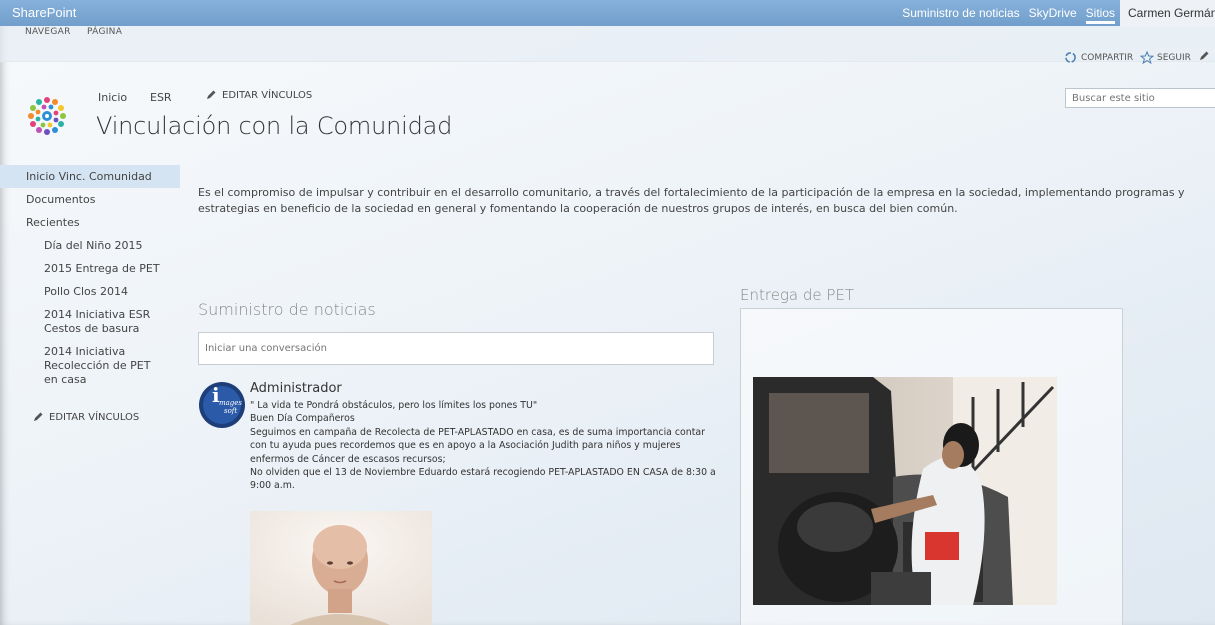  Describe the element at coordinates (960, 13) in the screenshot. I see `suite-link-newsfeed: Suministro de noticias` at that location.